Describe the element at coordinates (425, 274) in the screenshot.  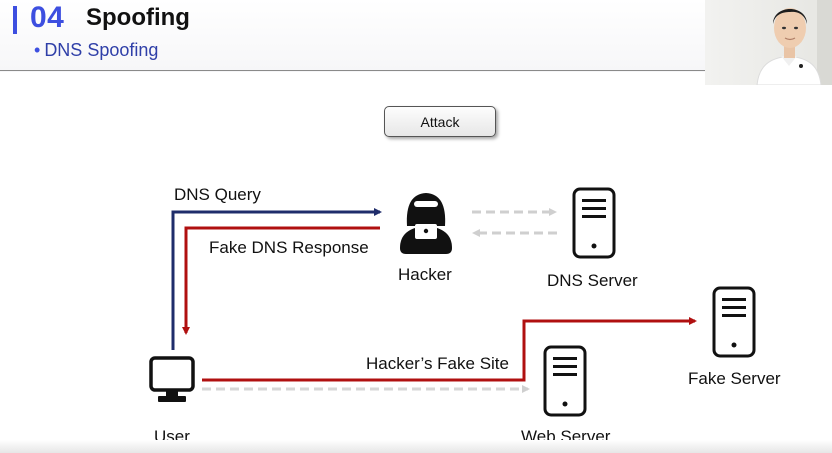
I see `hacker-label: Hacker` at that location.